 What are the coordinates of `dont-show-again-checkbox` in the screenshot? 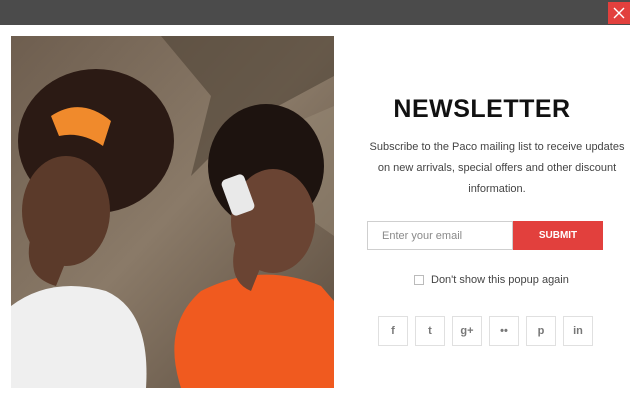 It's located at (419, 280).